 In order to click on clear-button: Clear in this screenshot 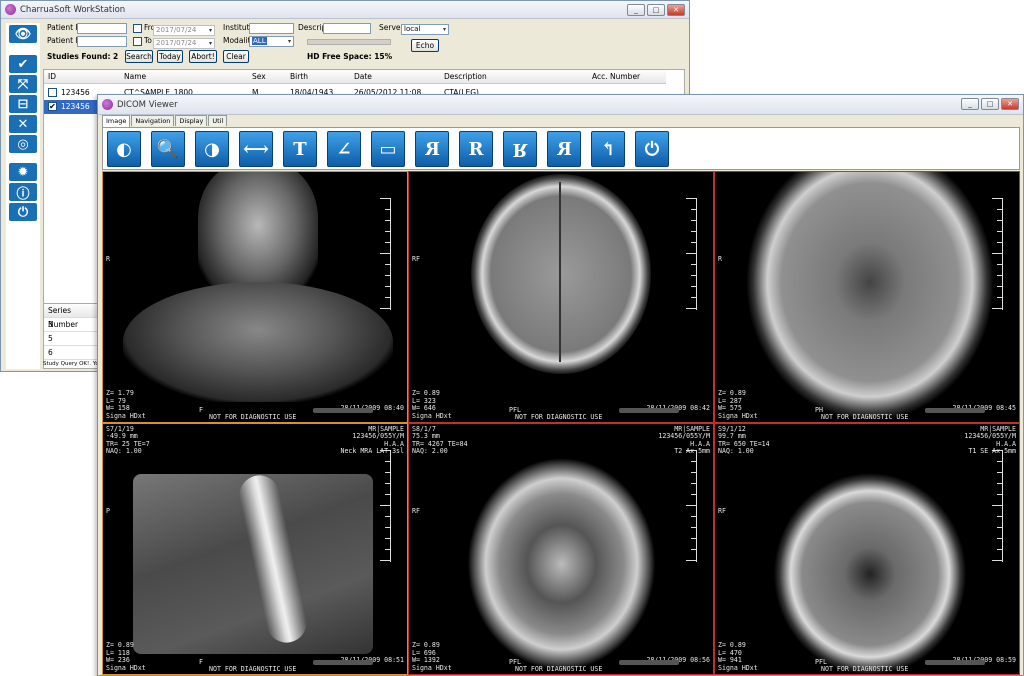, I will do `click(236, 56)`.